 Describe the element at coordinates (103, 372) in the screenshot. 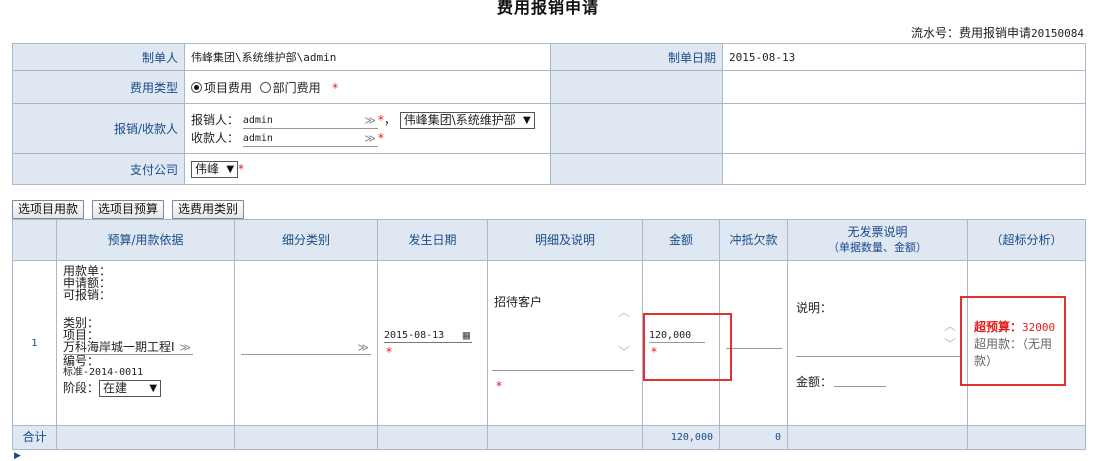

I see `code-value: 标准-2014-0011` at that location.